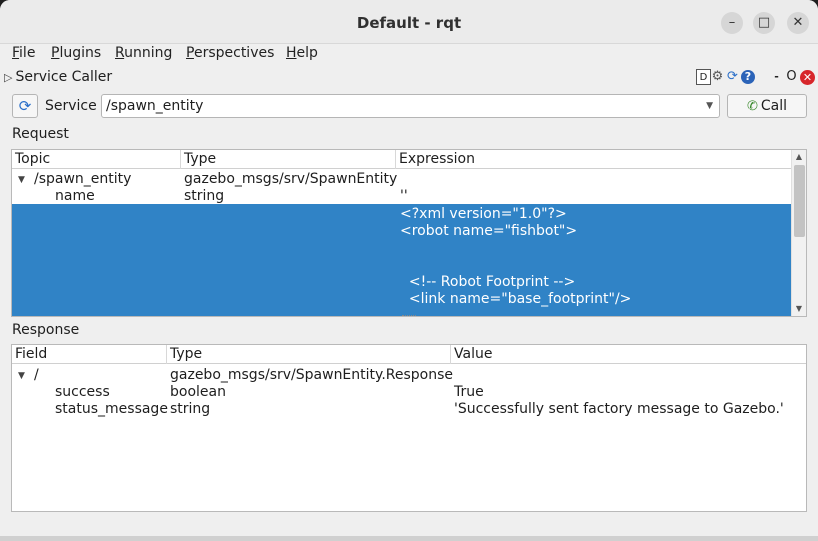 The image size is (818, 541). What do you see at coordinates (89, 354) in the screenshot?
I see `column-header-field: Field` at bounding box center [89, 354].